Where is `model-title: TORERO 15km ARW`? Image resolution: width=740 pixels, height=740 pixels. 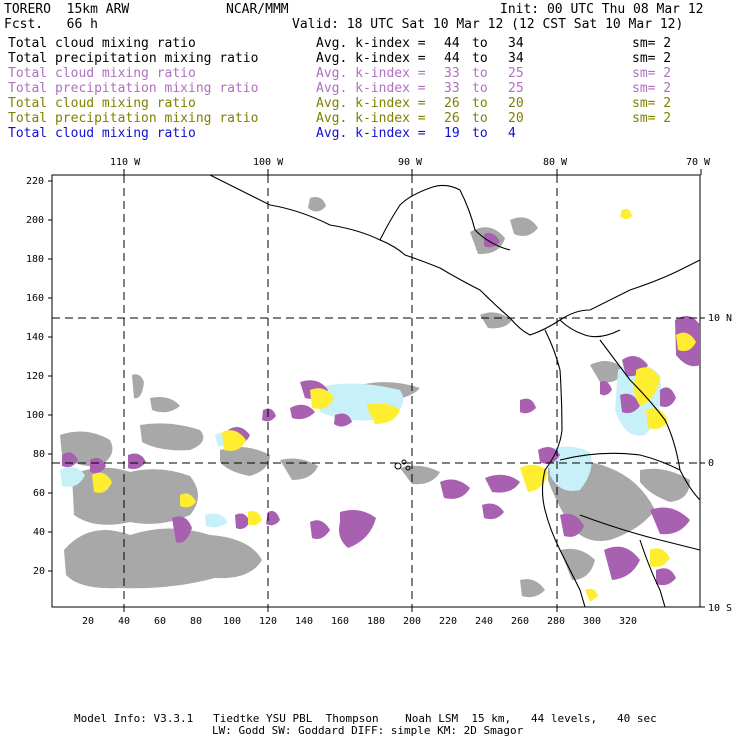
model-title: TORERO 15km ARW is located at coordinates (67, 9).